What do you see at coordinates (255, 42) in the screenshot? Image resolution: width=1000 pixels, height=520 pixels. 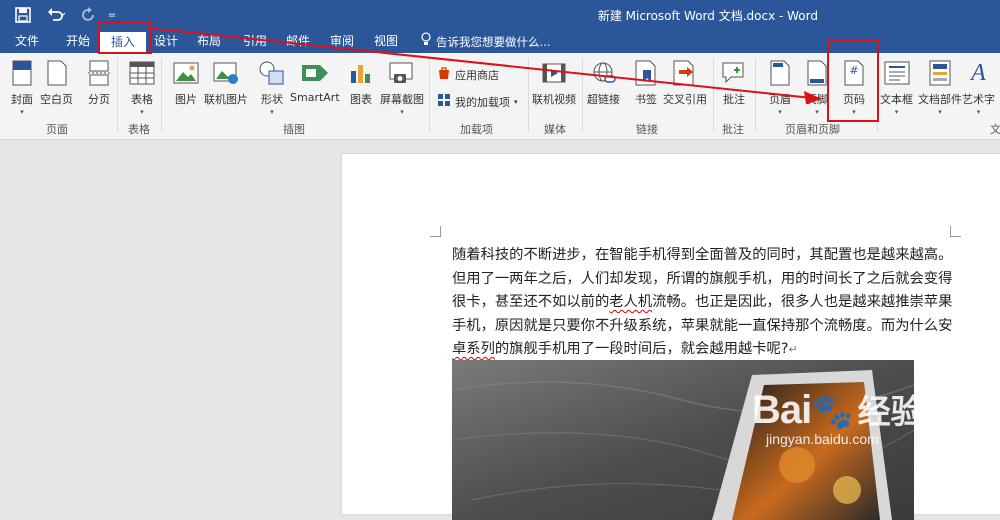 I see `tab-references: 引用` at bounding box center [255, 42].